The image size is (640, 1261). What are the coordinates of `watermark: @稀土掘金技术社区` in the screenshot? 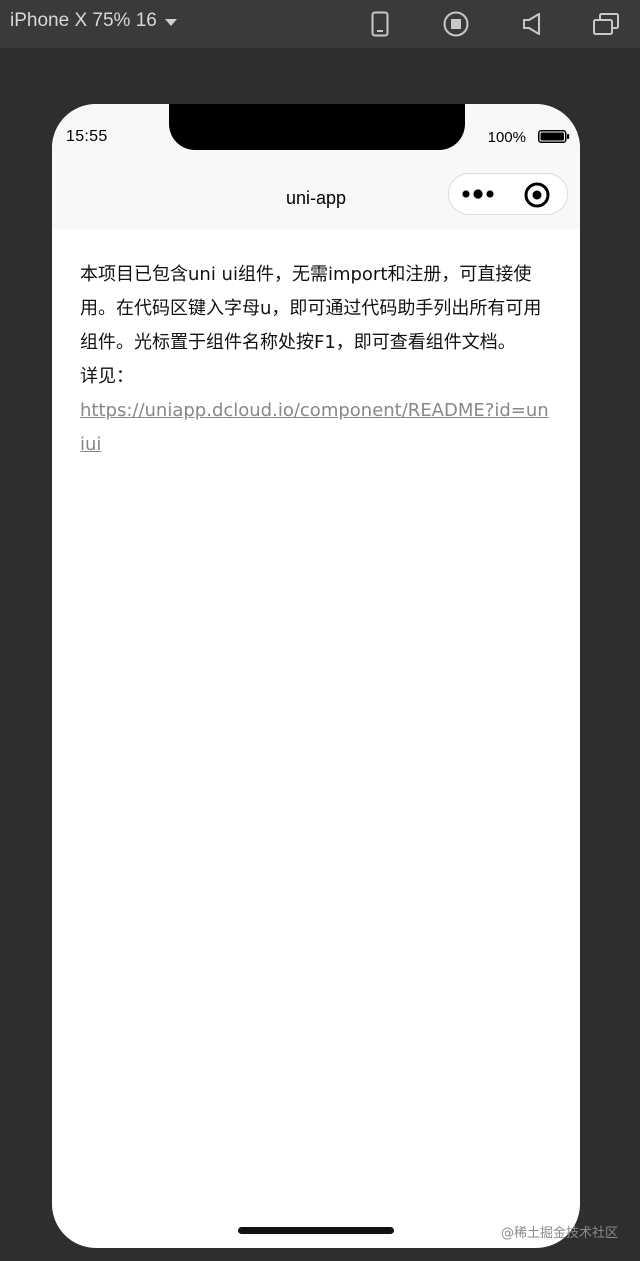 It's located at (559, 1233).